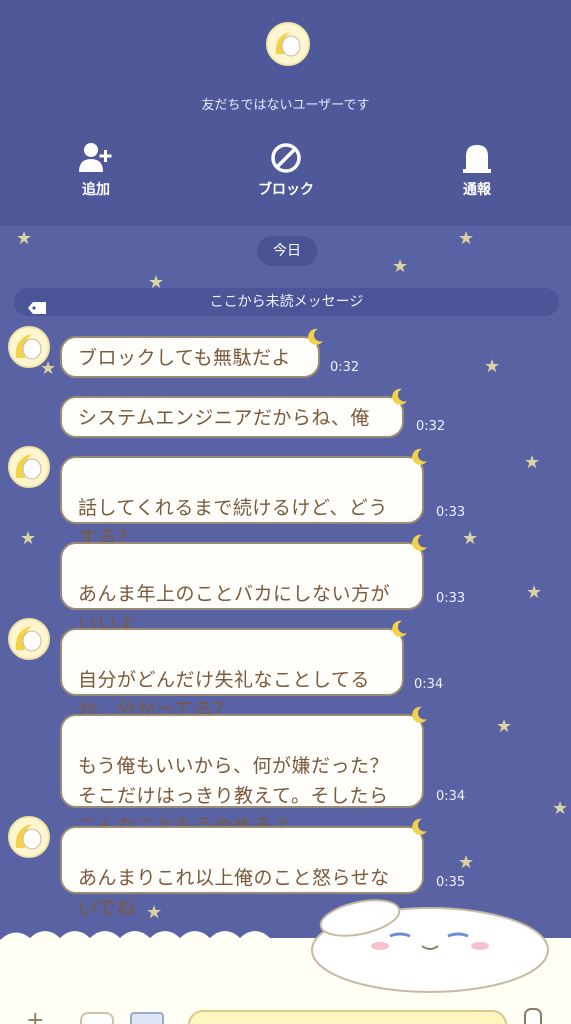  I want to click on message-bubble: システムエンジニアだからね、俺, so click(233, 413).